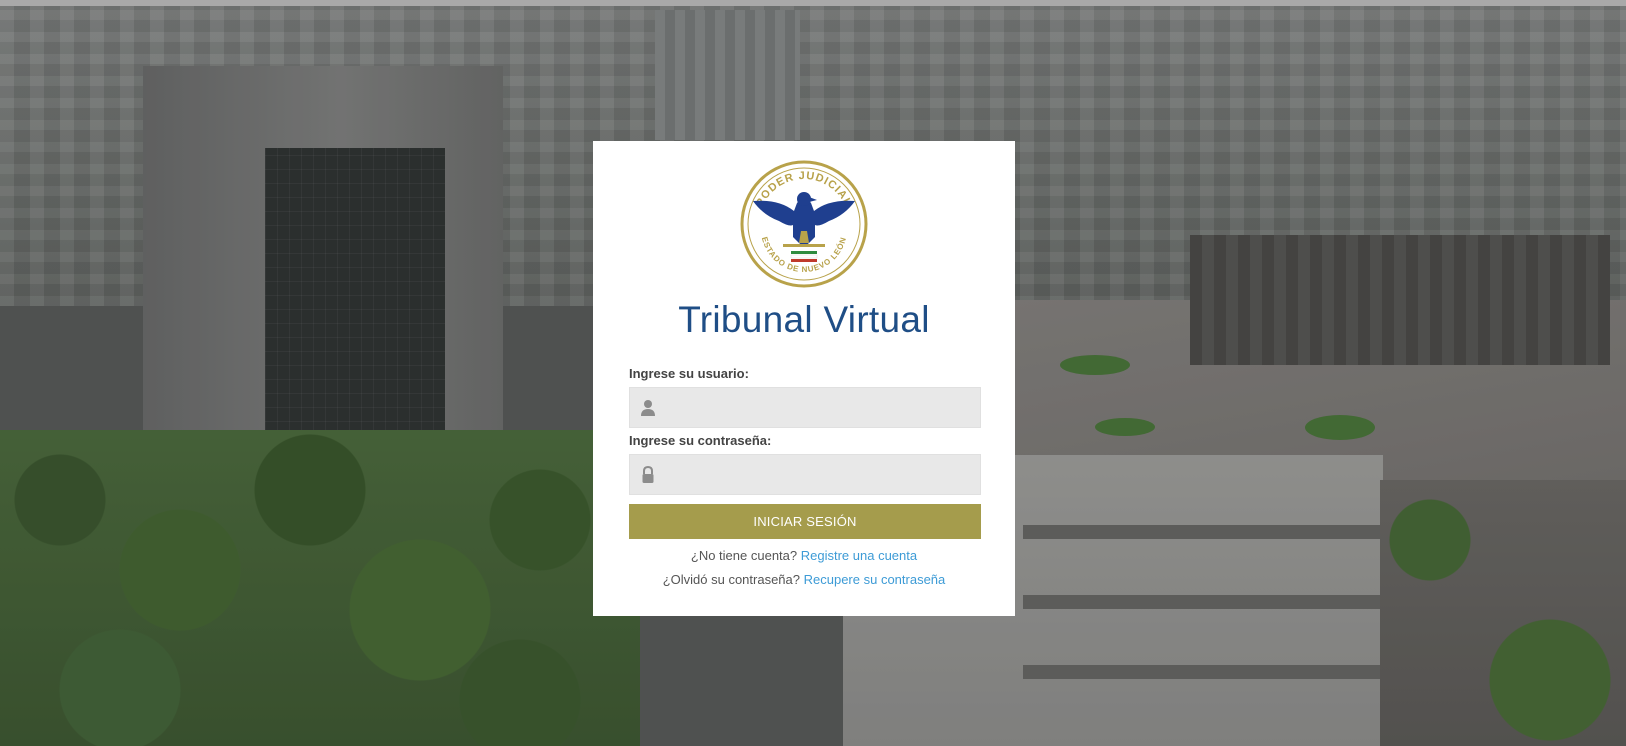 This screenshot has width=1626, height=746. I want to click on recover-prompt: ¿Olvidó su contraseña?, so click(731, 579).